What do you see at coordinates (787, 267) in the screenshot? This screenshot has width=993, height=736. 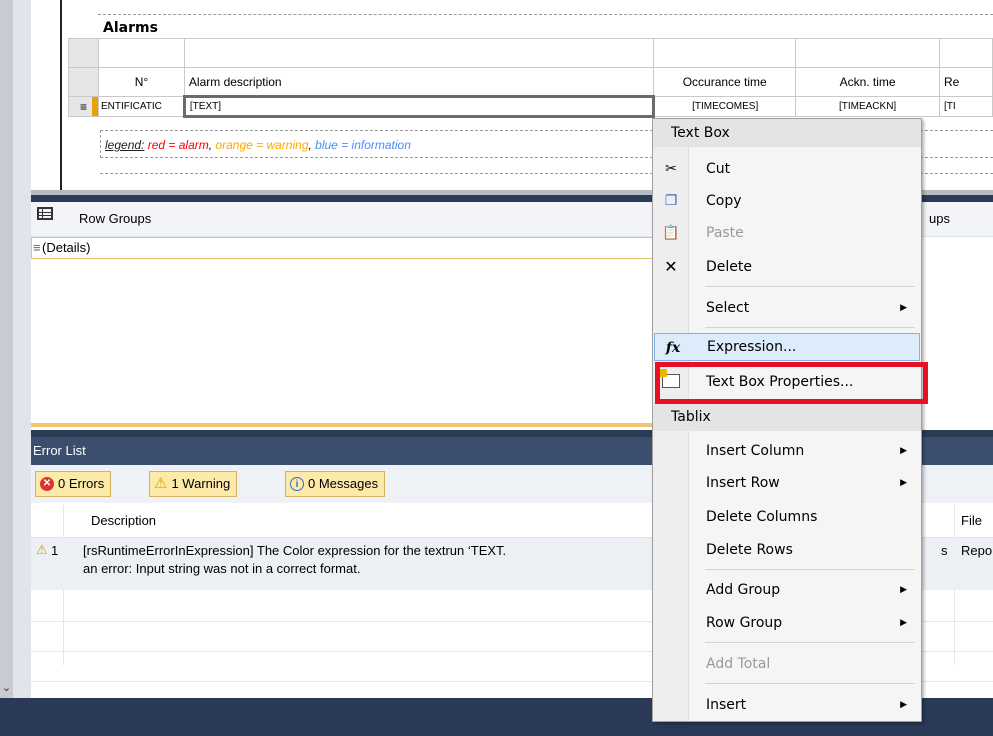 I see `menu-item-delete: ✕ Delete` at bounding box center [787, 267].